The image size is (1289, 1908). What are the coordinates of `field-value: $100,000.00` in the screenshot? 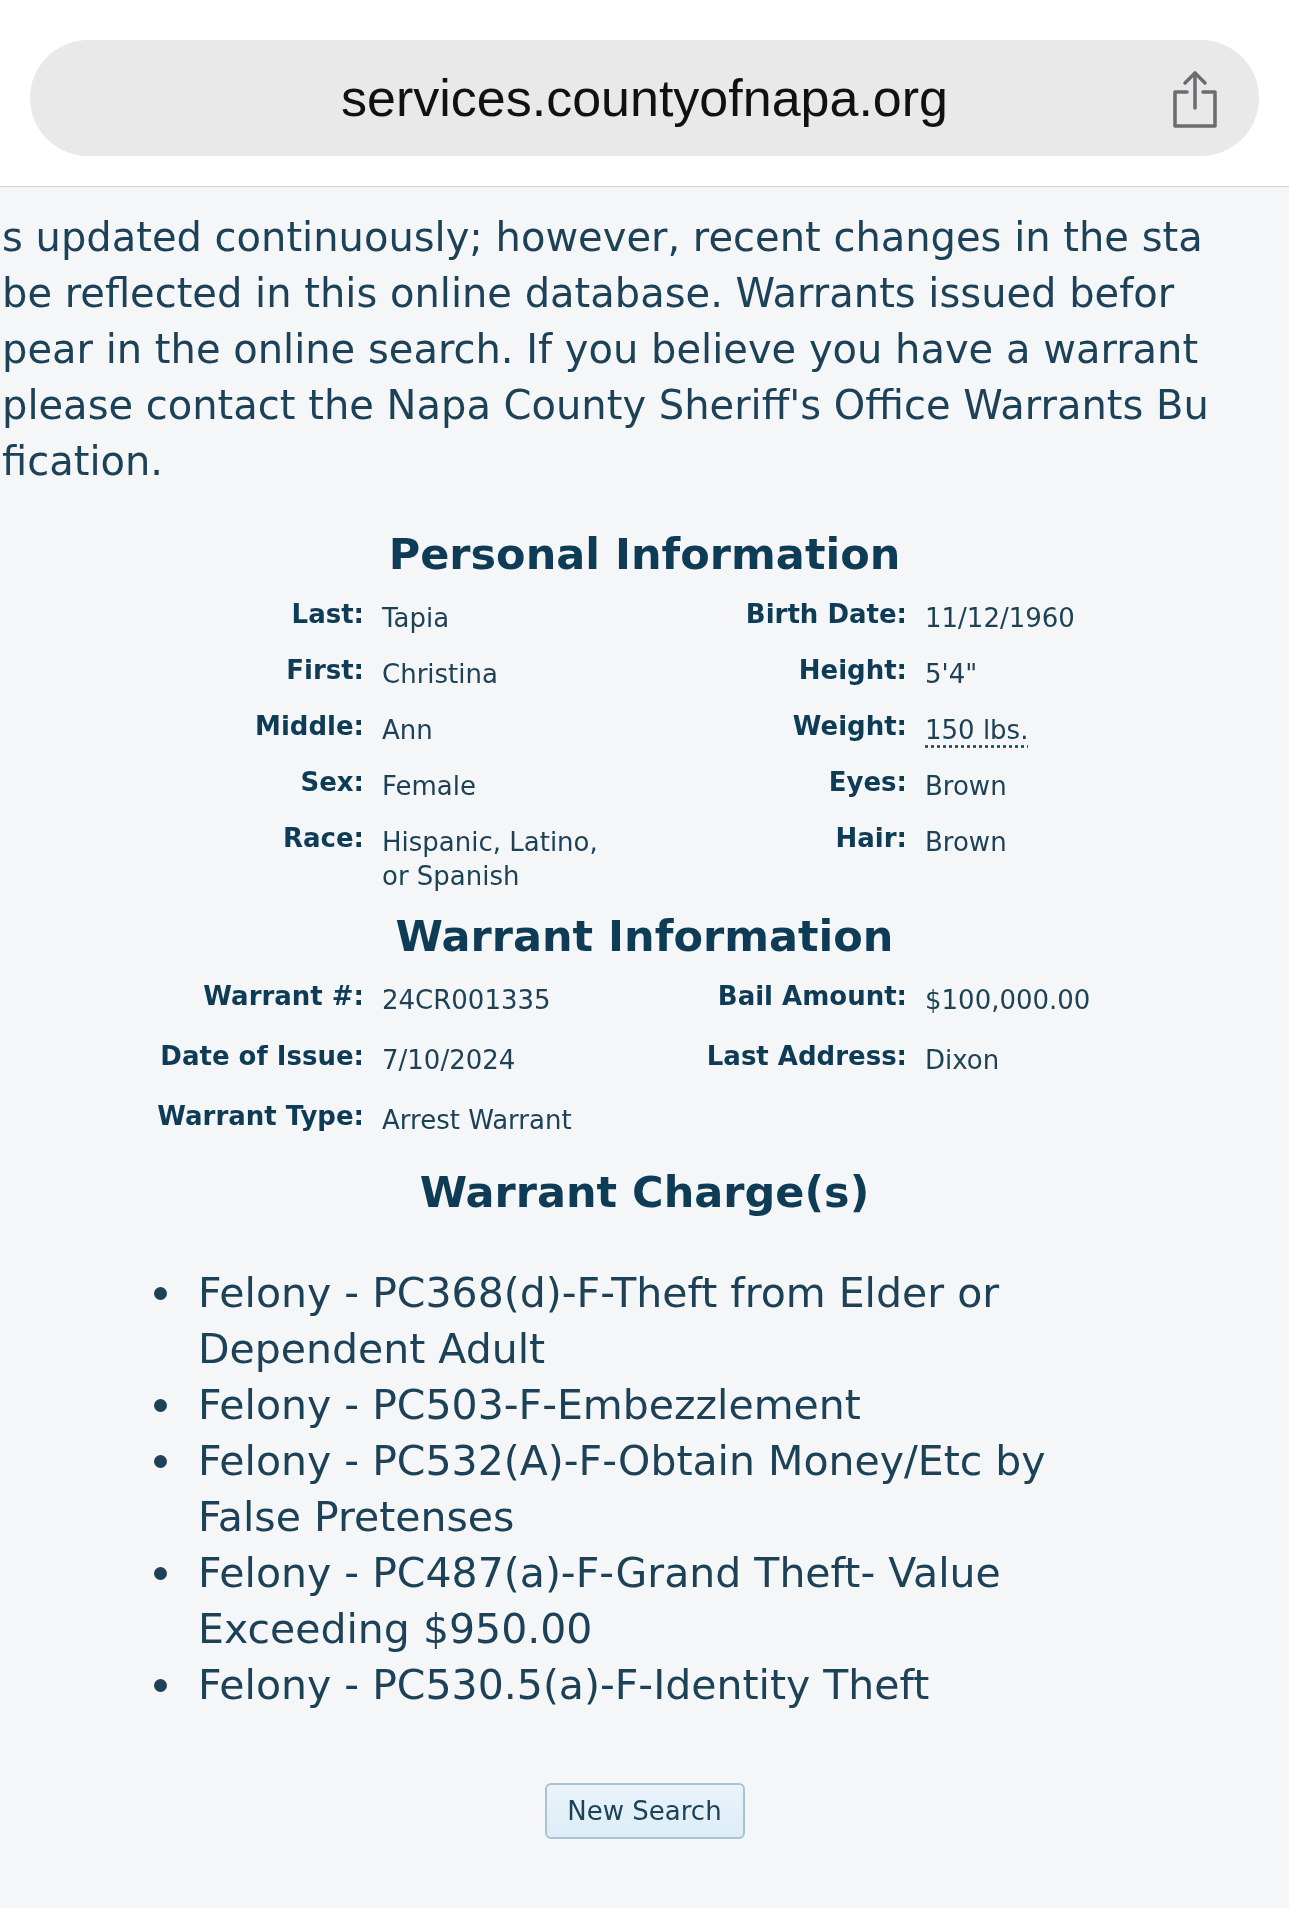 It's located at (1008, 1000).